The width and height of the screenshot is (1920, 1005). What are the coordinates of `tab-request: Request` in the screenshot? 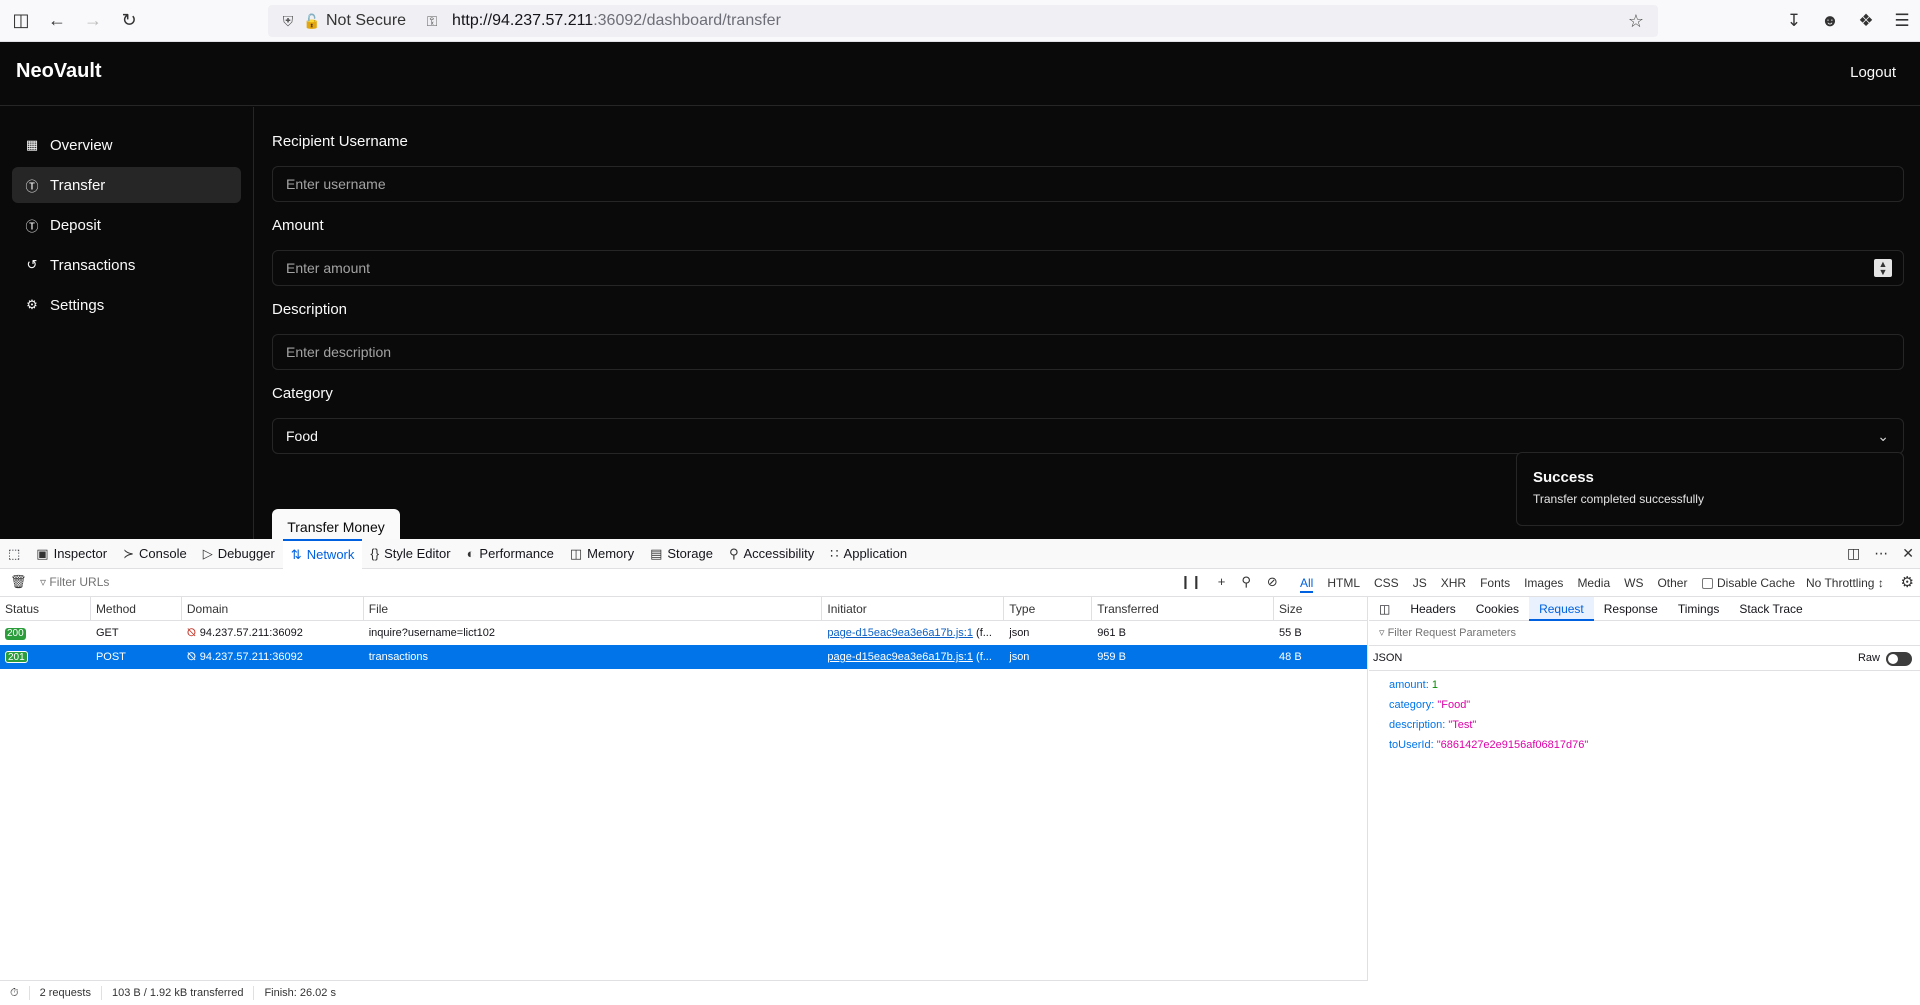 It's located at (1561, 608).